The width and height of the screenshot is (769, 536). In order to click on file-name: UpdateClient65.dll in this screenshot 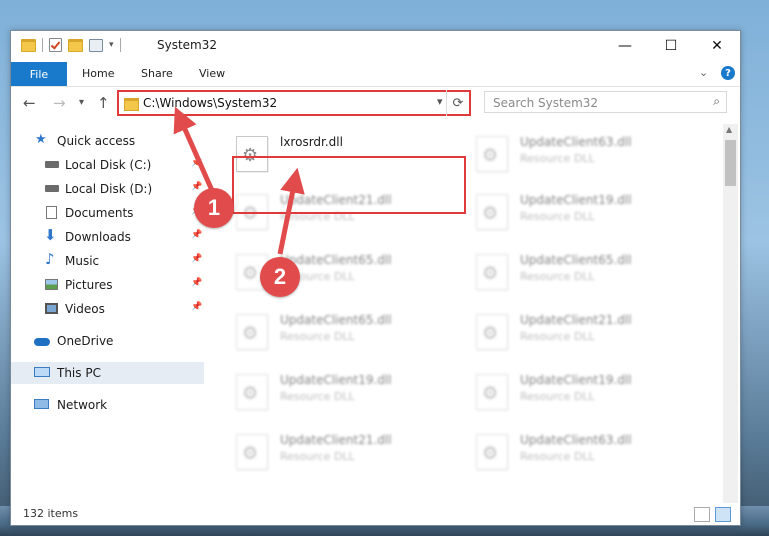, I will do `click(336, 320)`.